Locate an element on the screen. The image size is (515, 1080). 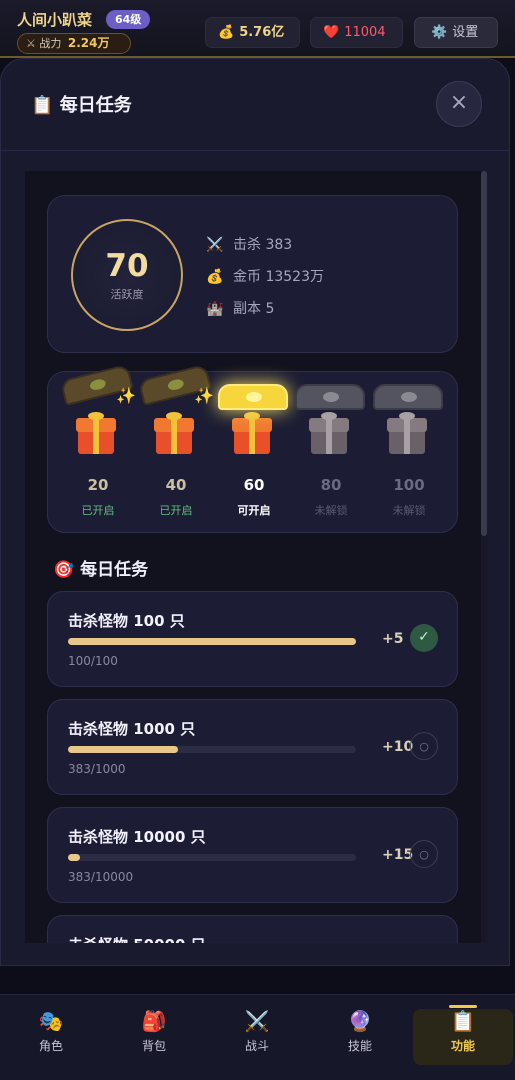
task-name: 击杀怪物 100 只 is located at coordinates (126, 621).